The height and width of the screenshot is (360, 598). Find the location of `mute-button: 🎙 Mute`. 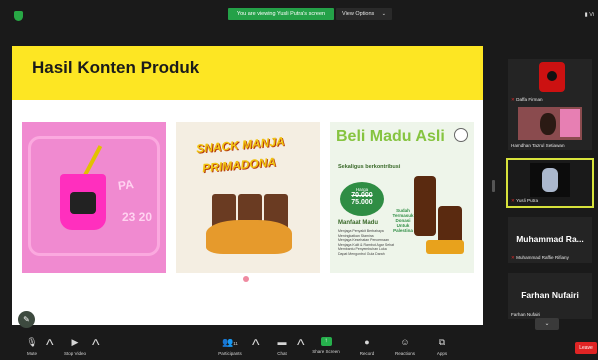

mute-button: 🎙 Mute is located at coordinates (32, 346).